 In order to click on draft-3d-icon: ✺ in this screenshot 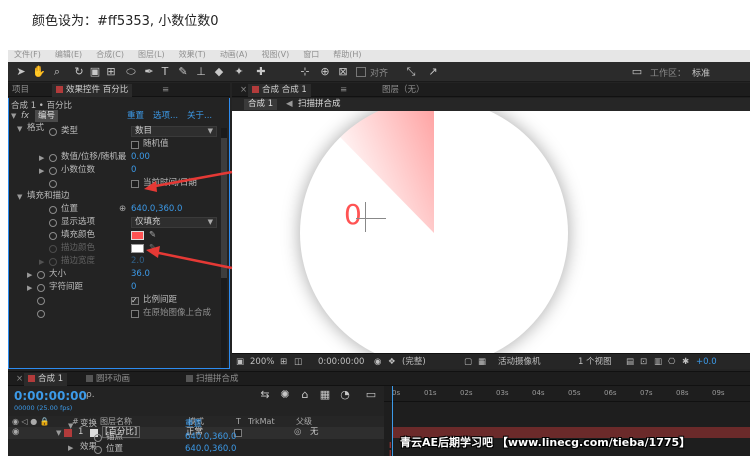, I will do `click(285, 395)`.